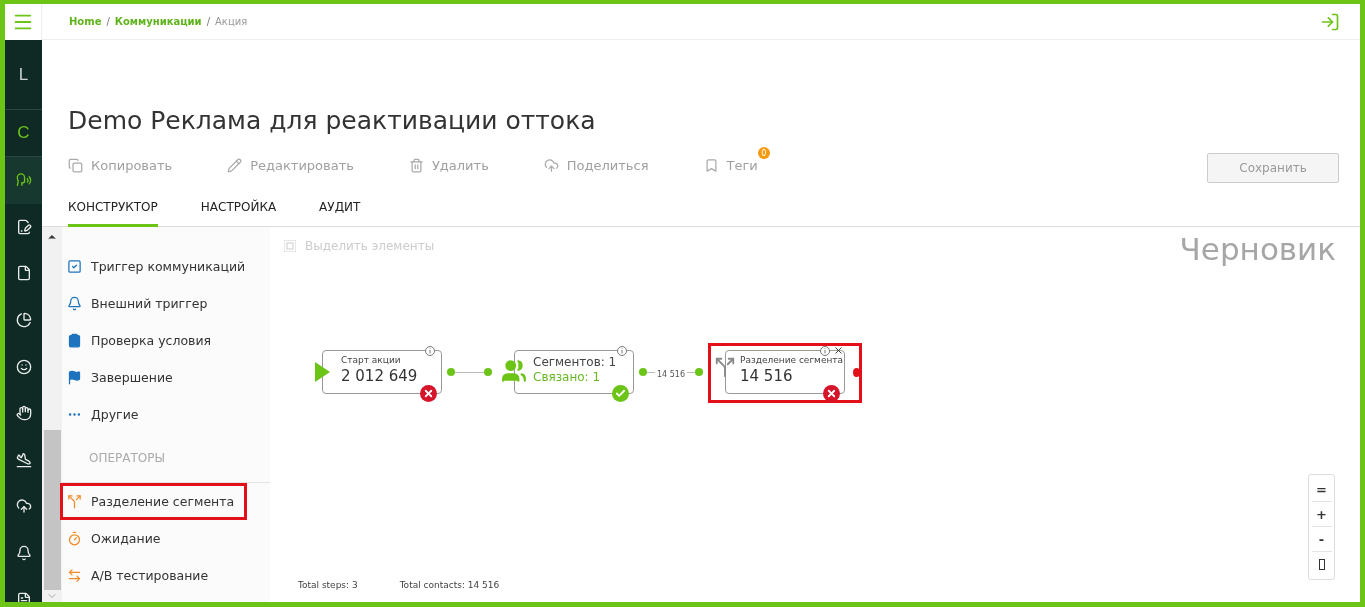 The width and height of the screenshot is (1365, 607). I want to click on palette-item: Разделение сегмента, so click(154, 501).